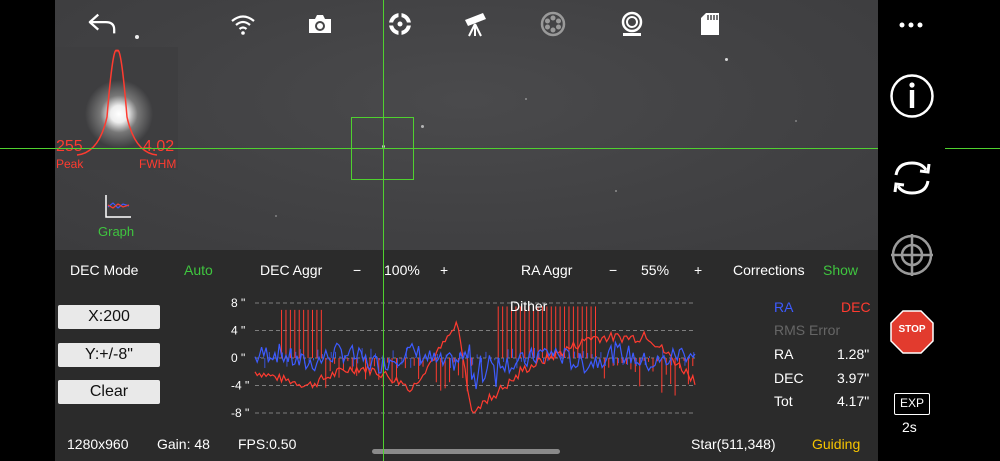 Image resolution: width=1000 pixels, height=461 pixels. I want to click on stop-button: STOP, so click(912, 332).